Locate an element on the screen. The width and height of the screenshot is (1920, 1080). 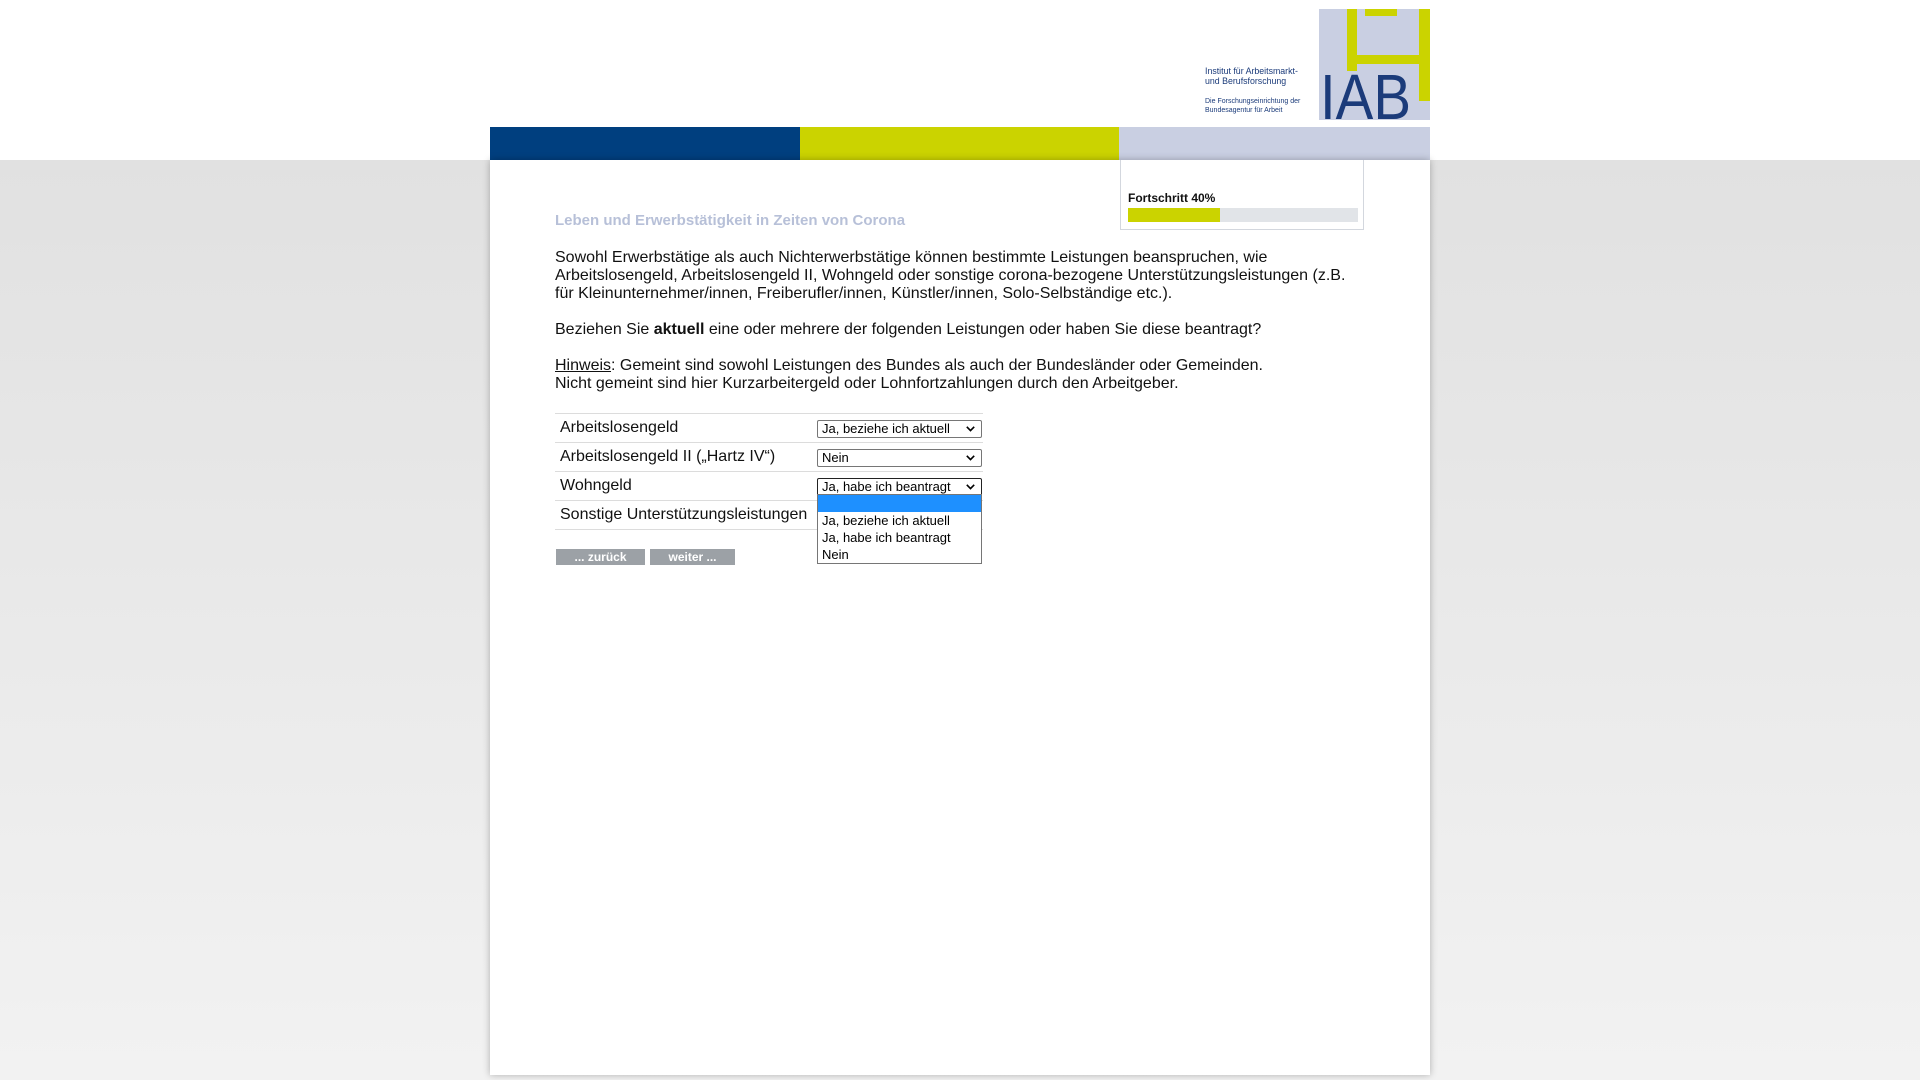
progress-bar-fill is located at coordinates (1174, 215).